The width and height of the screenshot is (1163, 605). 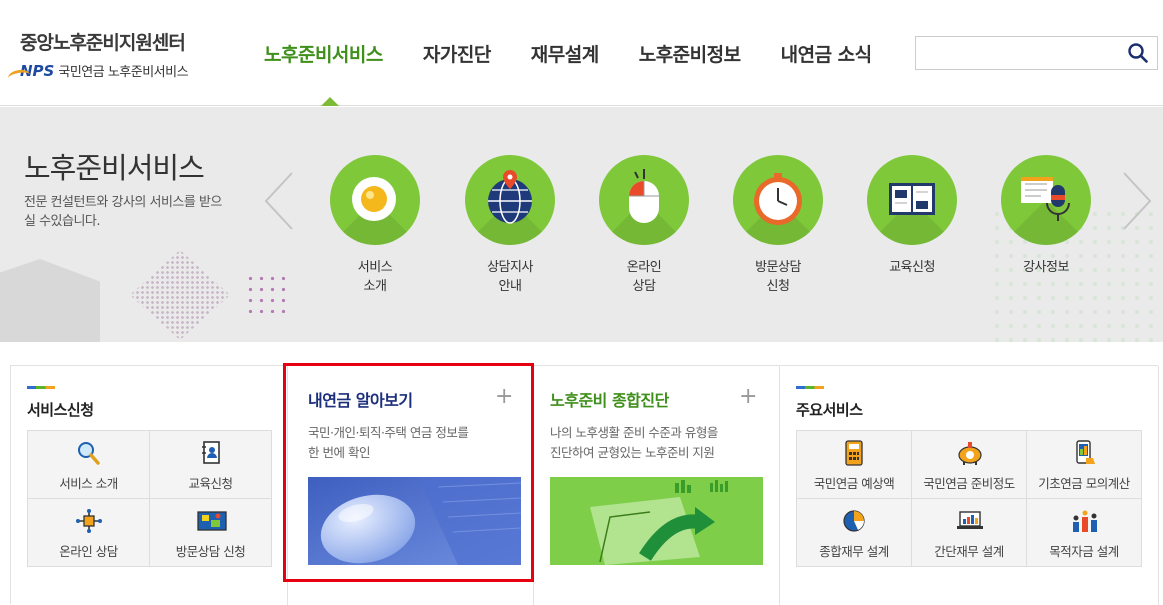 I want to click on piggy-bank-icon, so click(x=969, y=453).